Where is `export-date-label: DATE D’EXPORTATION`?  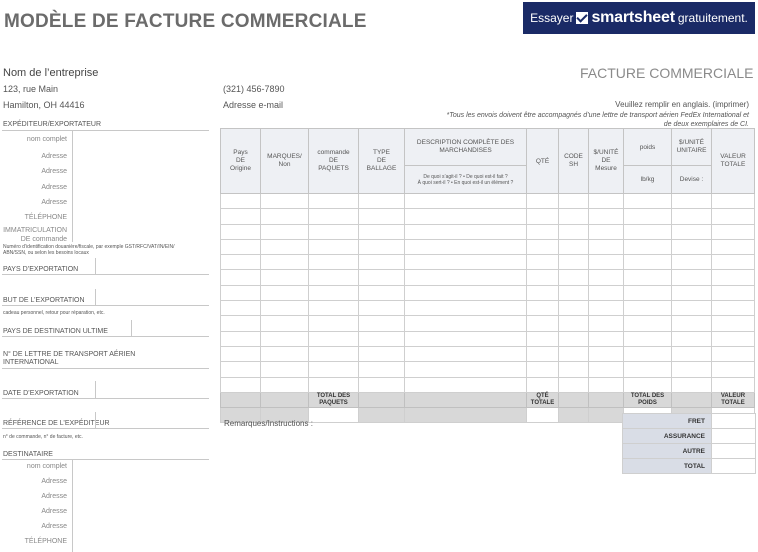 export-date-label: DATE D’EXPORTATION is located at coordinates (41, 393).